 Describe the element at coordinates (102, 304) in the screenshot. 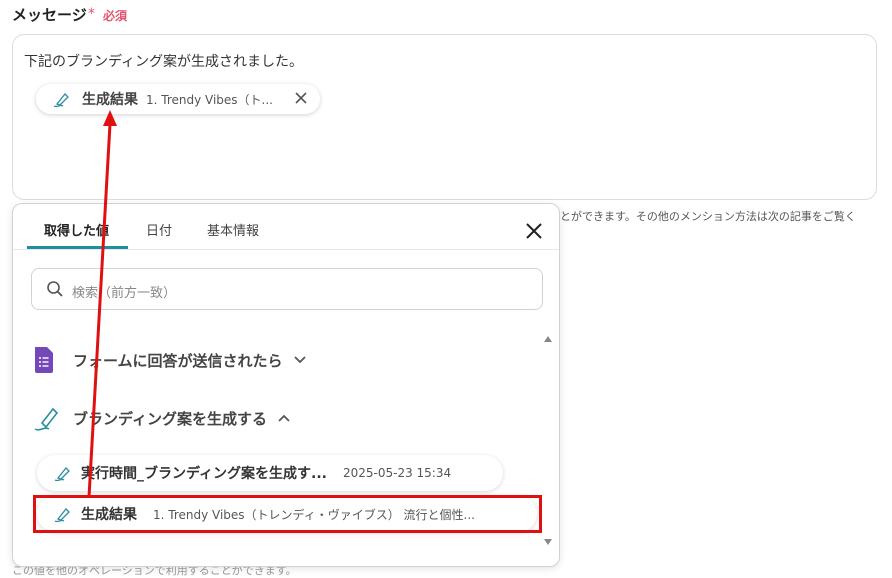

I see `annotation-arrow` at that location.